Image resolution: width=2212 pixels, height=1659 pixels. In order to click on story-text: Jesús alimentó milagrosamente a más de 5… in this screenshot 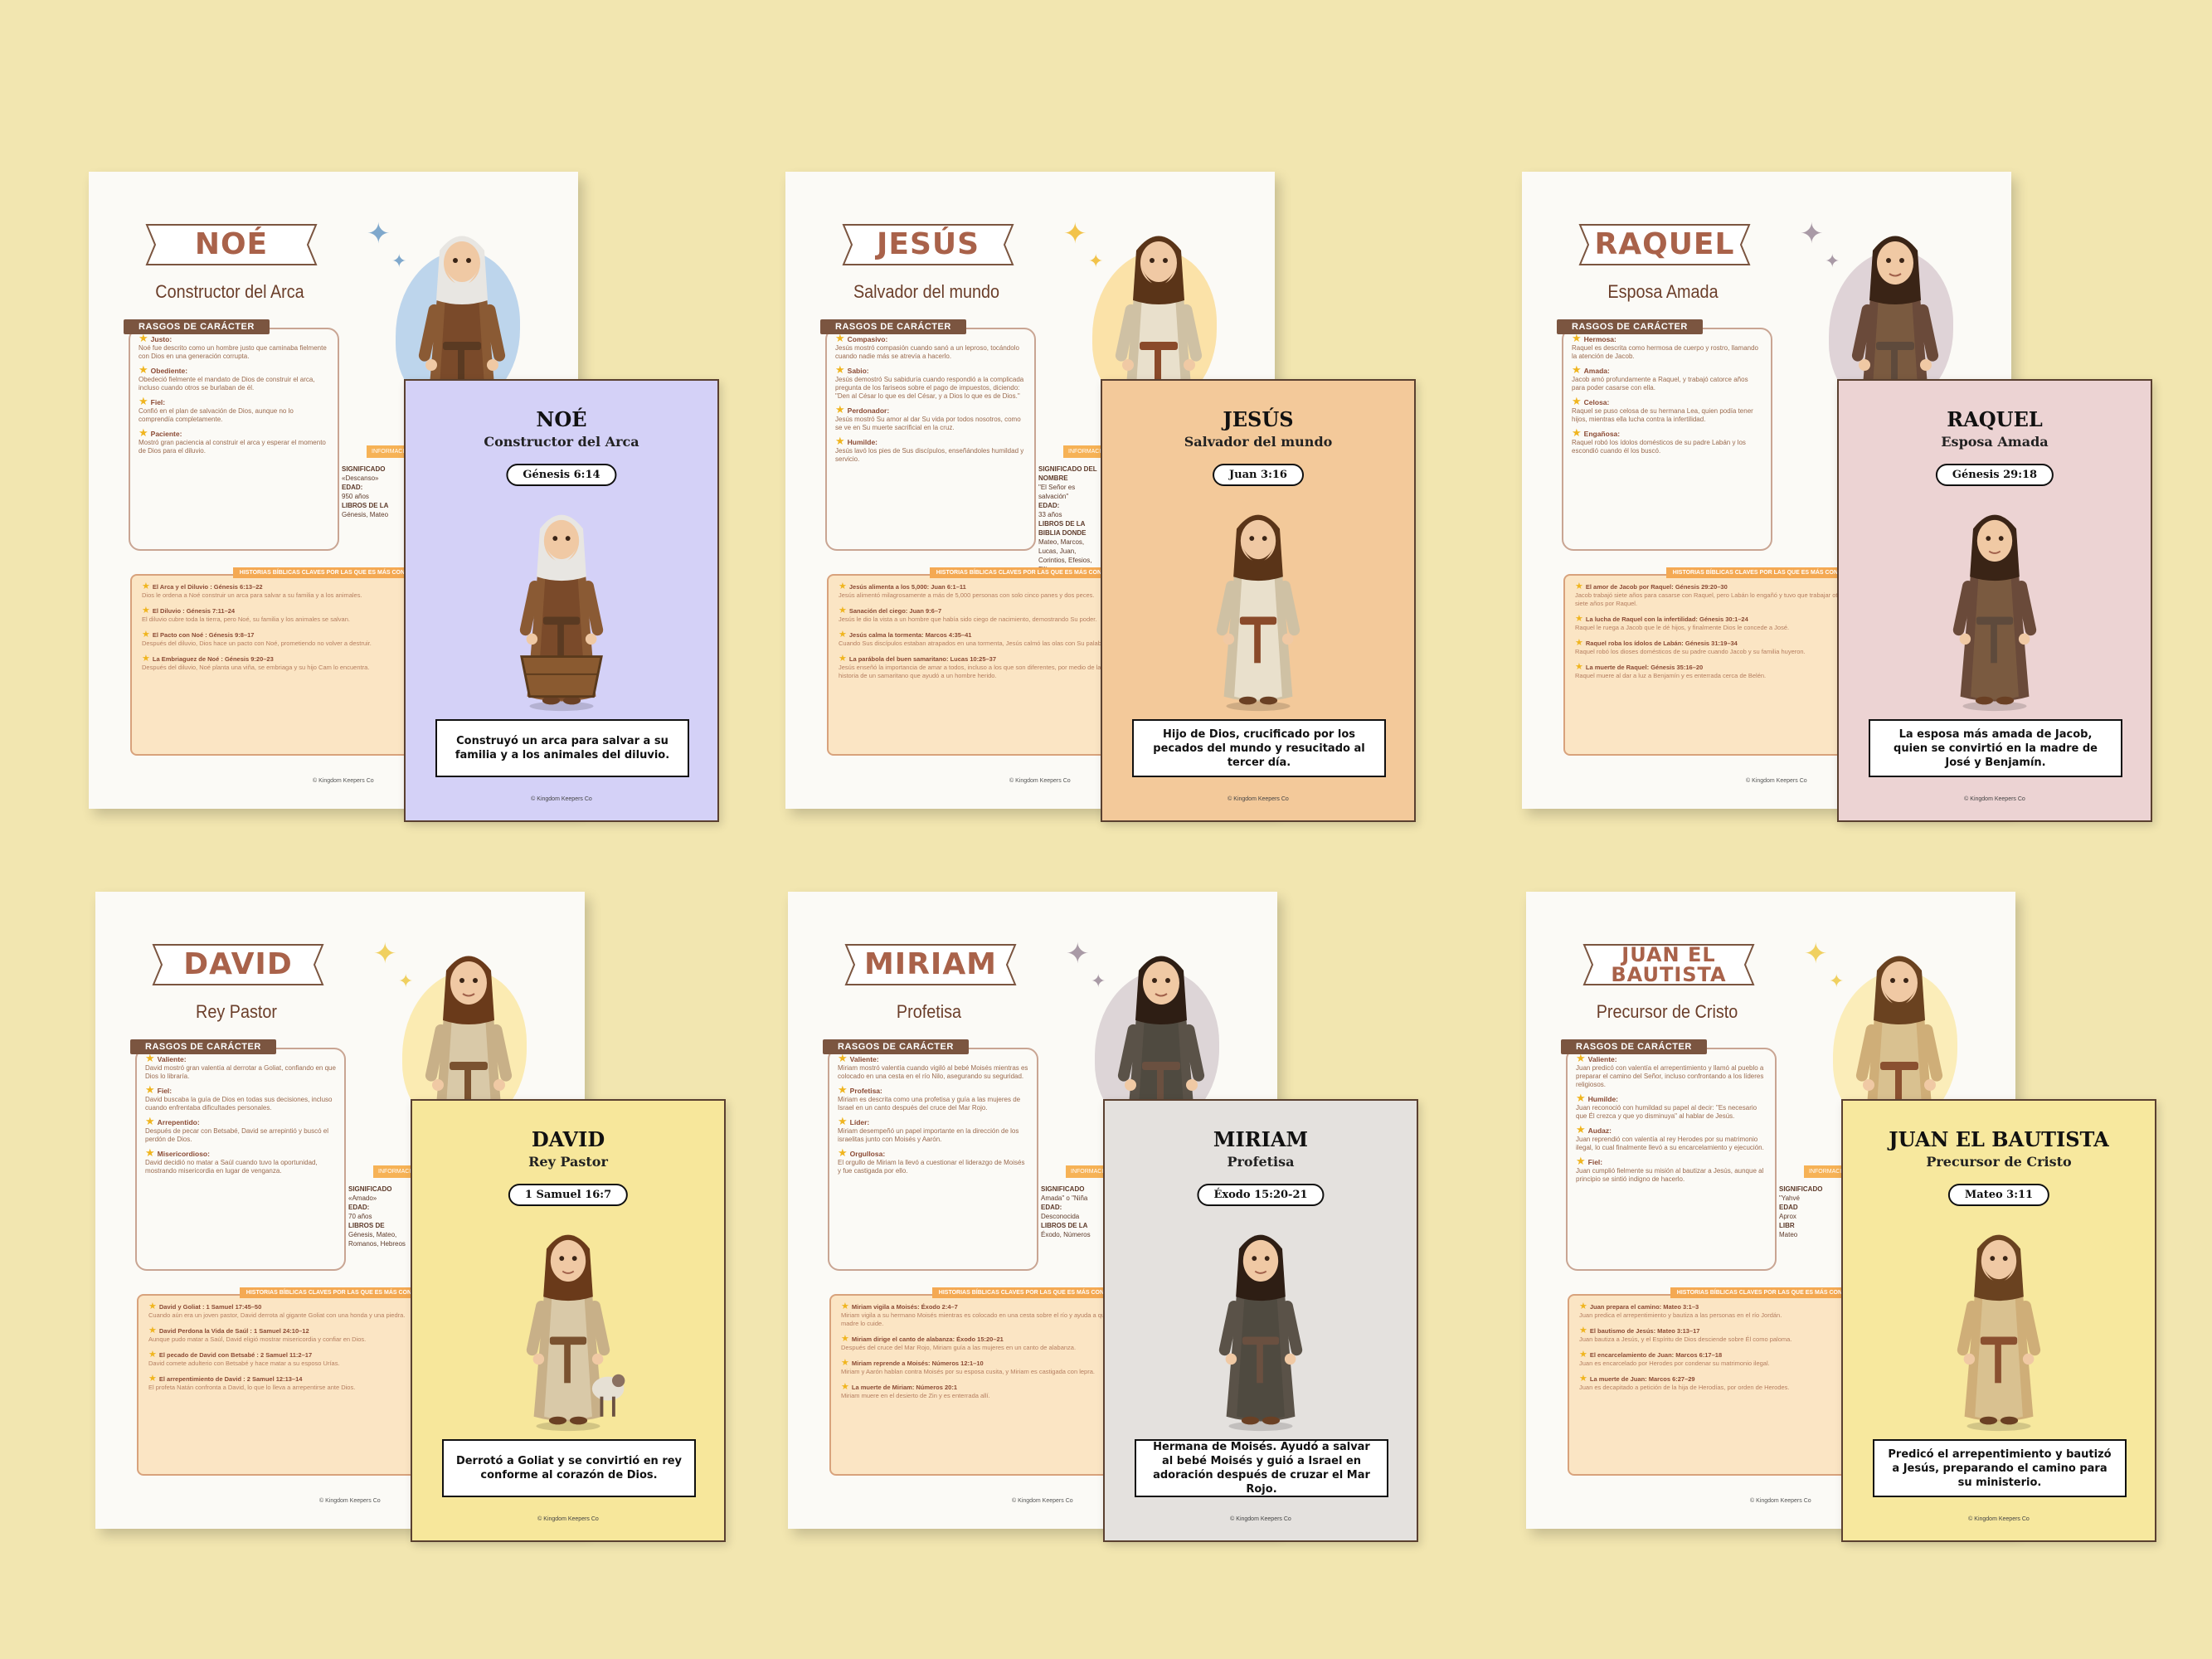, I will do `click(967, 595)`.